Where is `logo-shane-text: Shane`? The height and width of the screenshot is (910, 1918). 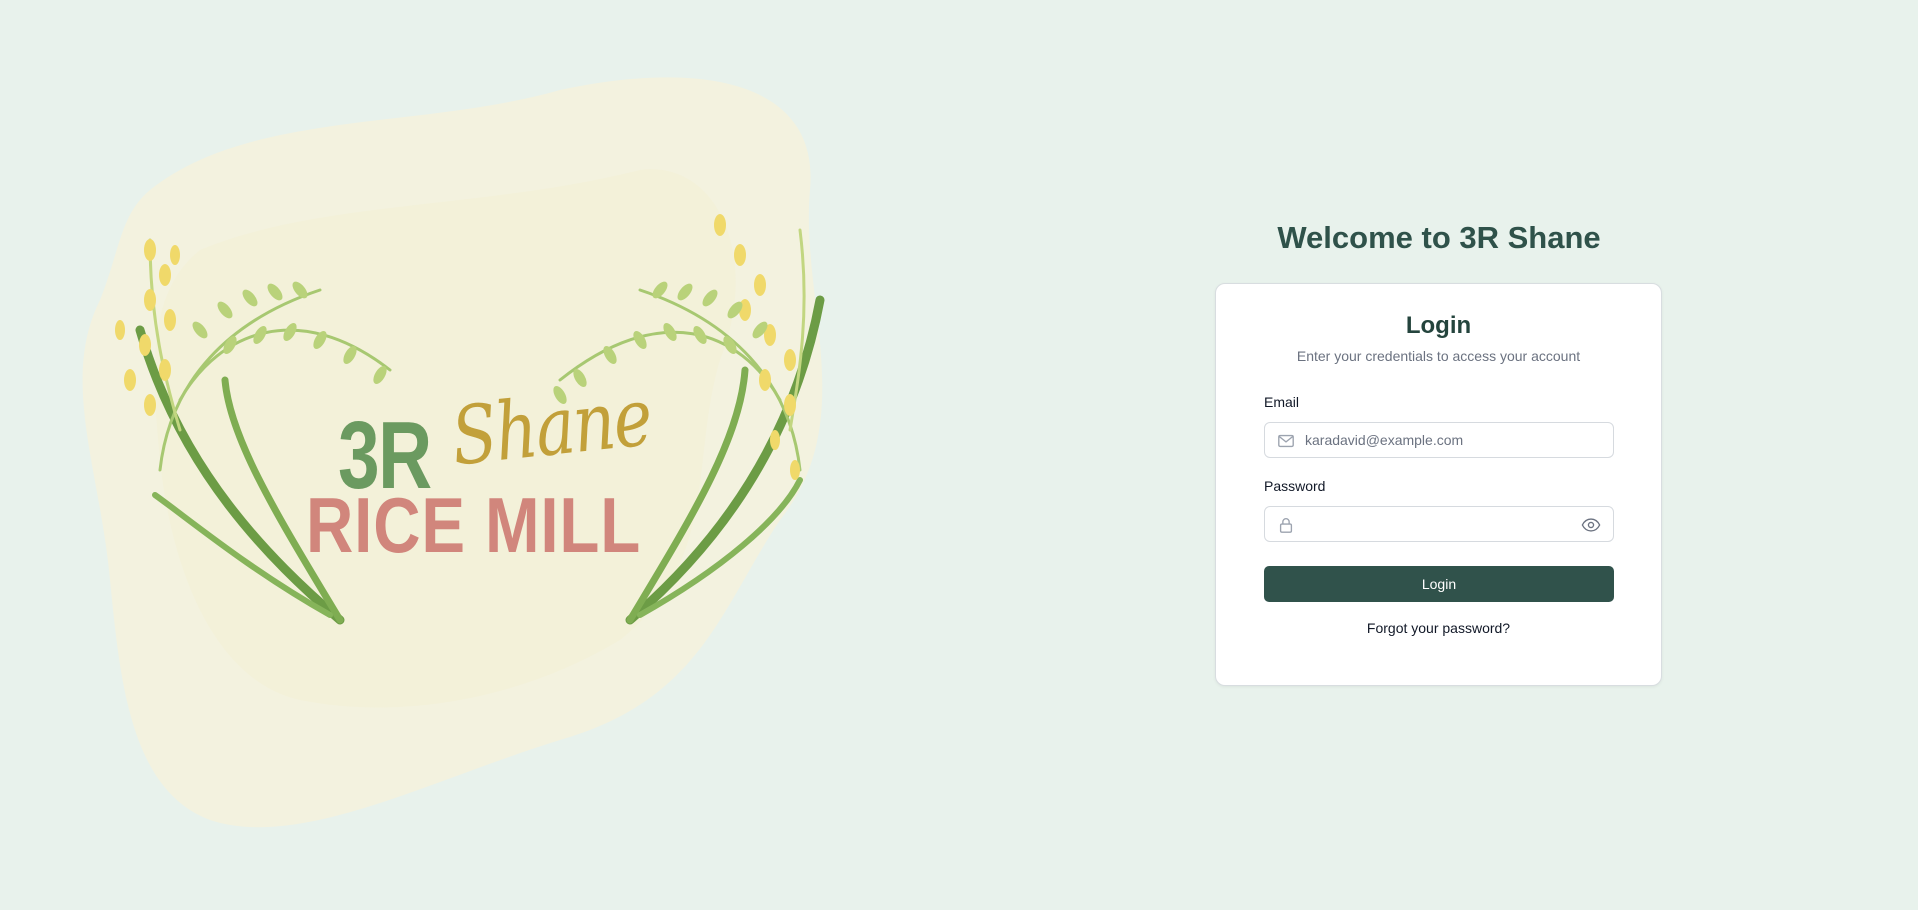 logo-shane-text: Shane is located at coordinates (551, 427).